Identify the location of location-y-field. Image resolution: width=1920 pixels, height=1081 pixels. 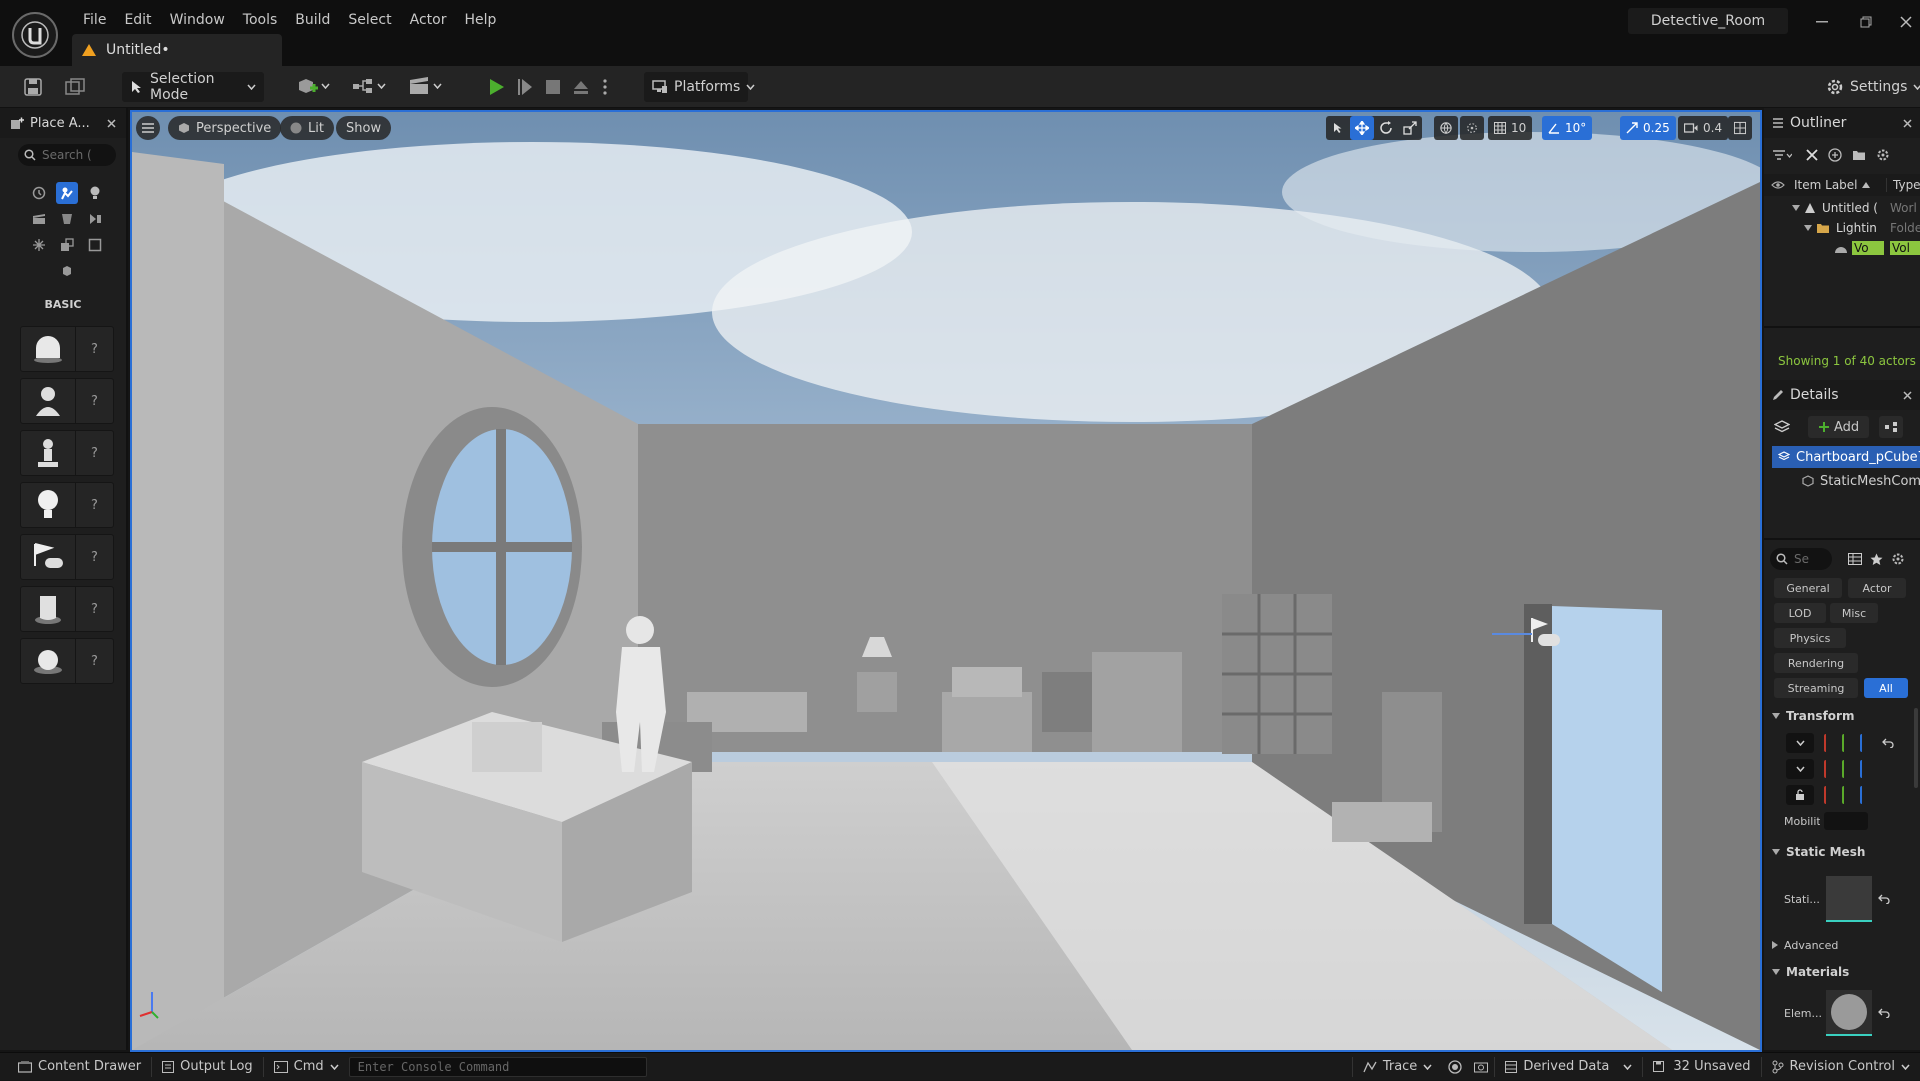
(1849, 743).